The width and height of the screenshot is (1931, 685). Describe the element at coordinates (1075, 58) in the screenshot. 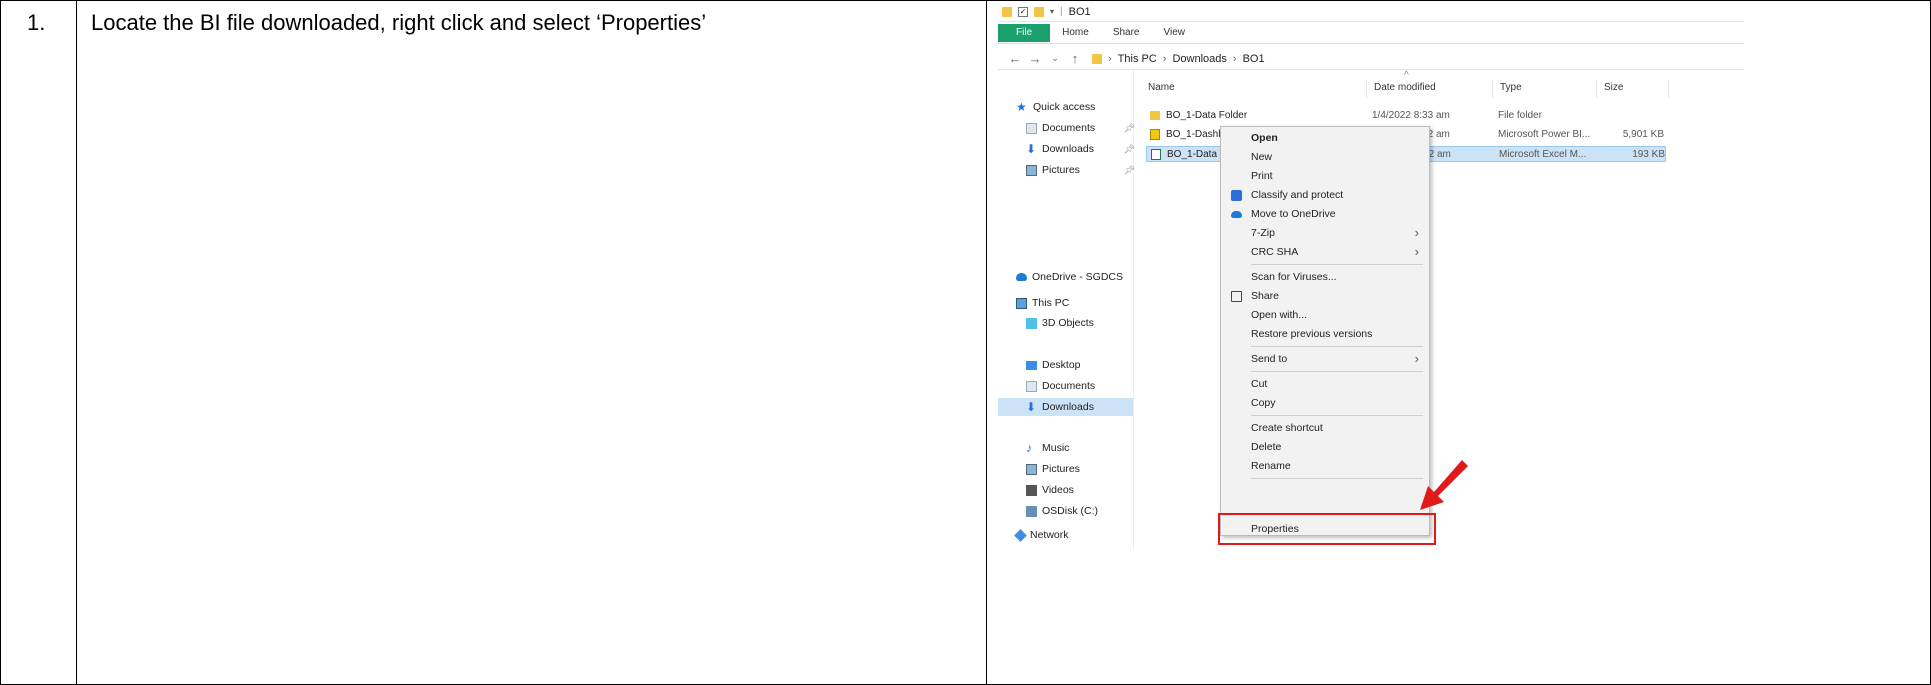

I see `up-arrow-icon: ↑` at that location.